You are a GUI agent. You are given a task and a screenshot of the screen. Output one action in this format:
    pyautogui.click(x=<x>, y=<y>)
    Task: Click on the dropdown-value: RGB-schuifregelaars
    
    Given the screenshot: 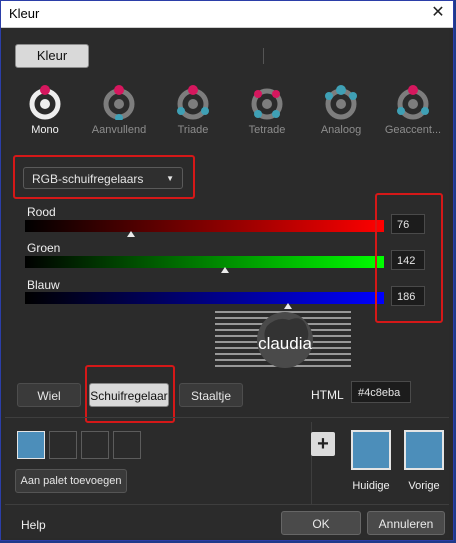 What is the action you would take?
    pyautogui.click(x=88, y=179)
    